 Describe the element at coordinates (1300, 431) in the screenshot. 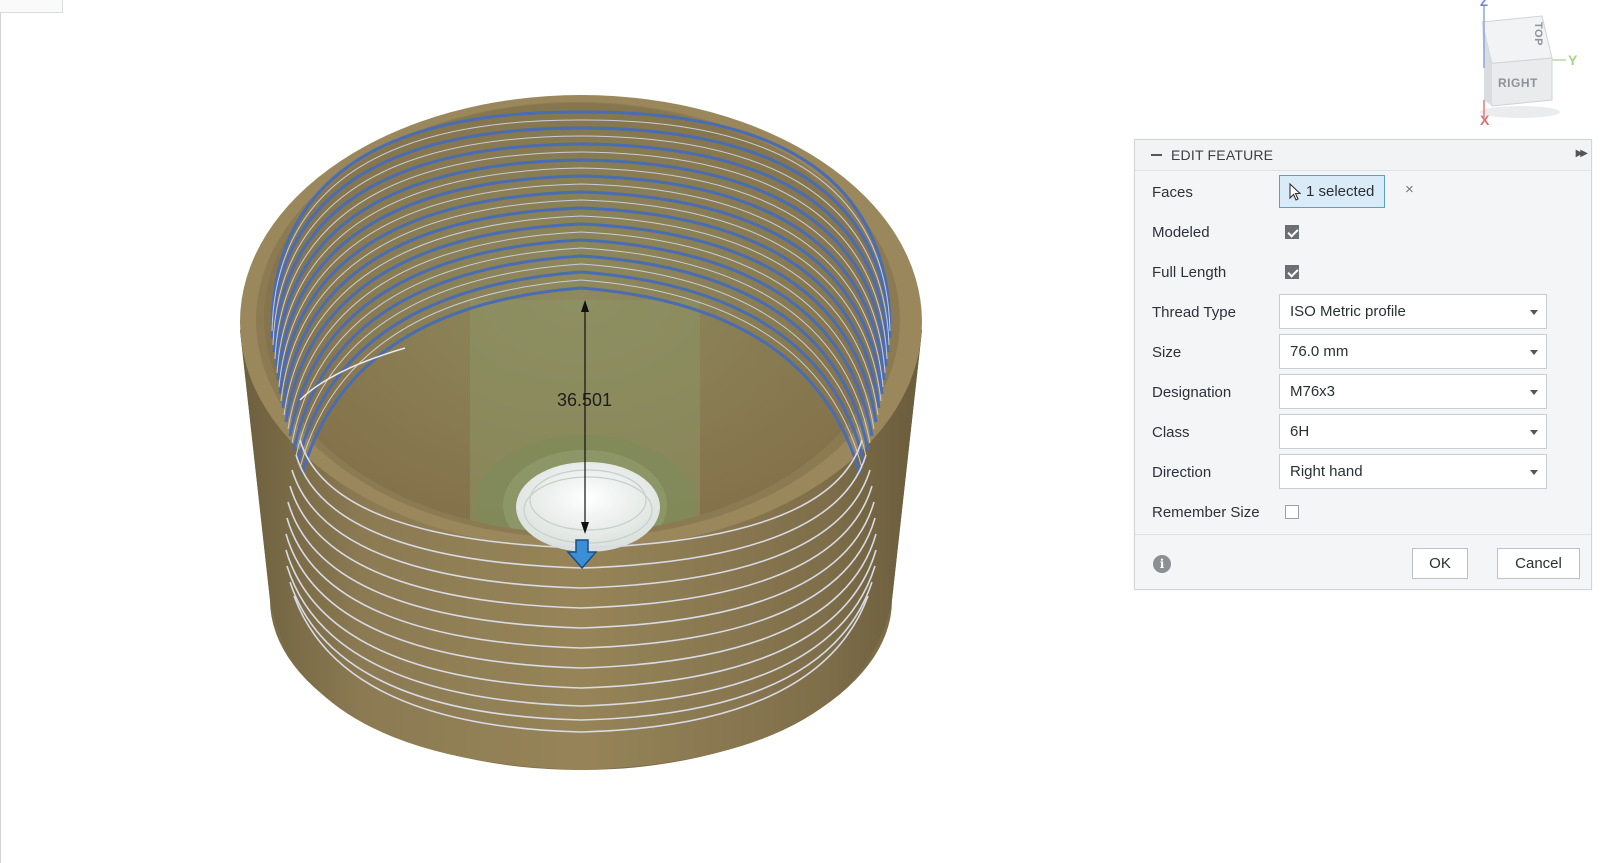

I see `class-value: 6H` at that location.